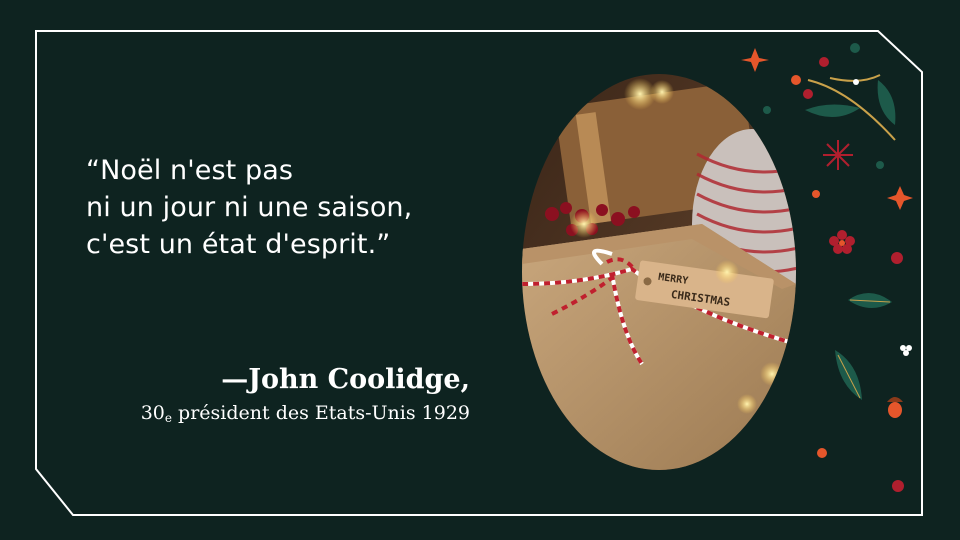 The image size is (960, 540). Describe the element at coordinates (168, 418) in the screenshot. I see `role-ordinal: e` at that location.